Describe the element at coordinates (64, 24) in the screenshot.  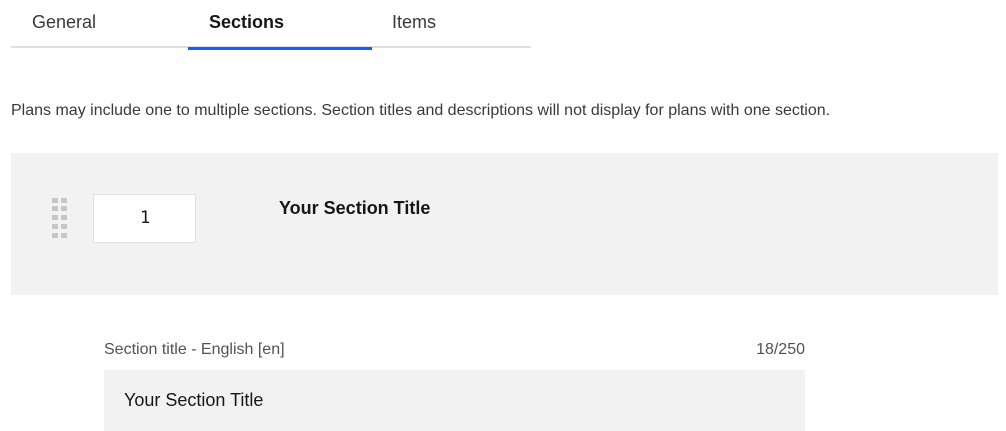
I see `tab-general: General` at that location.